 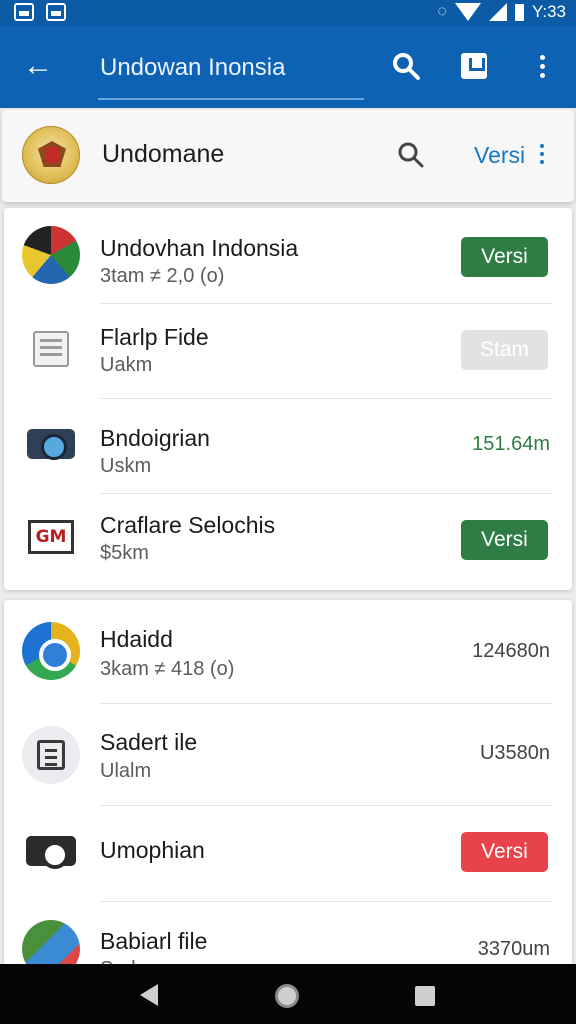 What do you see at coordinates (126, 466) in the screenshot?
I see `list-item-subtitle: Uskm` at bounding box center [126, 466].